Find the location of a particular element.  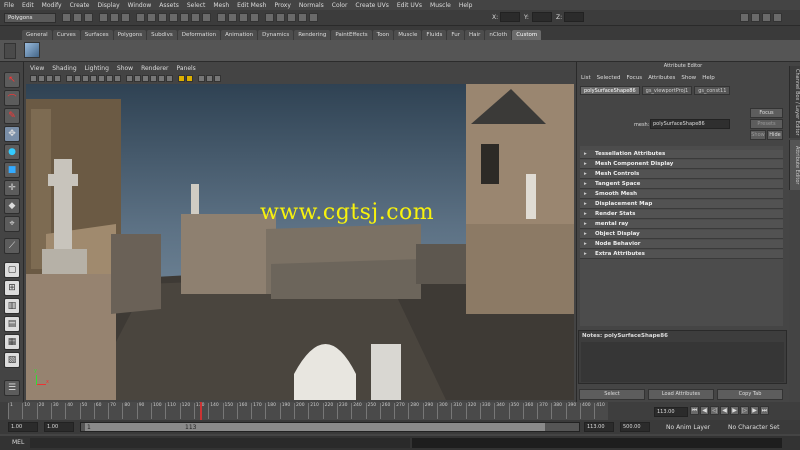

save-scene-icon is located at coordinates (88, 17).